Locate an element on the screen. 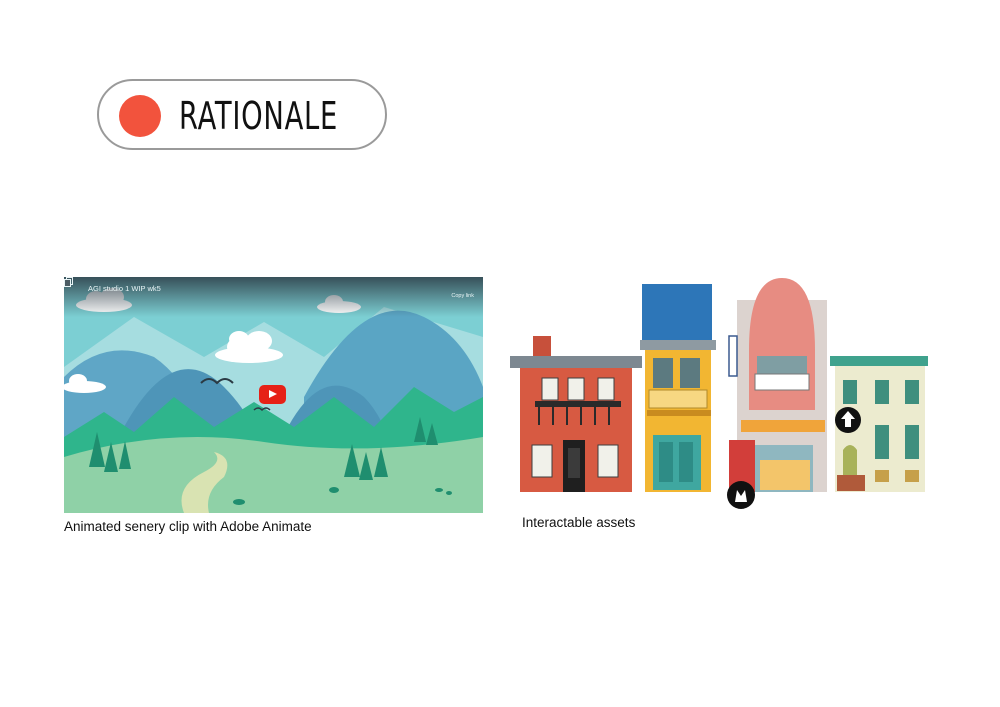  video-player: AGI studio 1 WIP wk5 Copy link is located at coordinates (273, 395).